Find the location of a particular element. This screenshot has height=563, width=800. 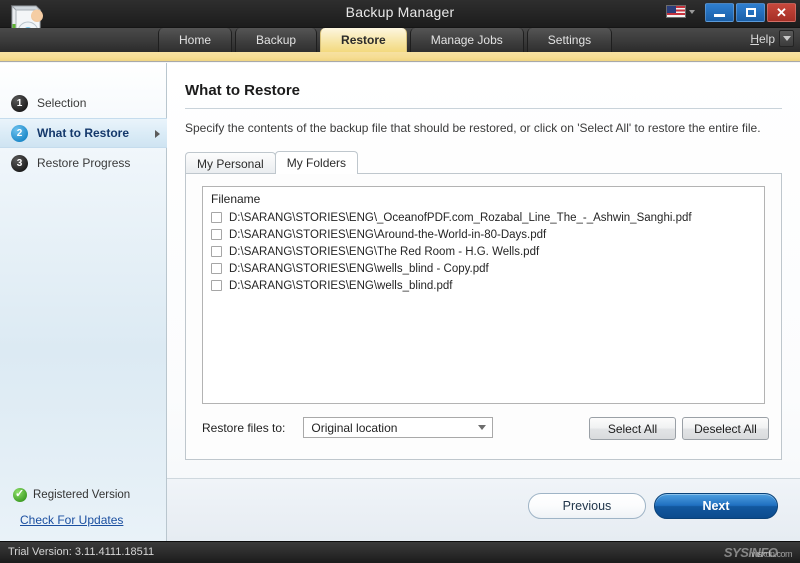

minimize-button is located at coordinates (719, 12).